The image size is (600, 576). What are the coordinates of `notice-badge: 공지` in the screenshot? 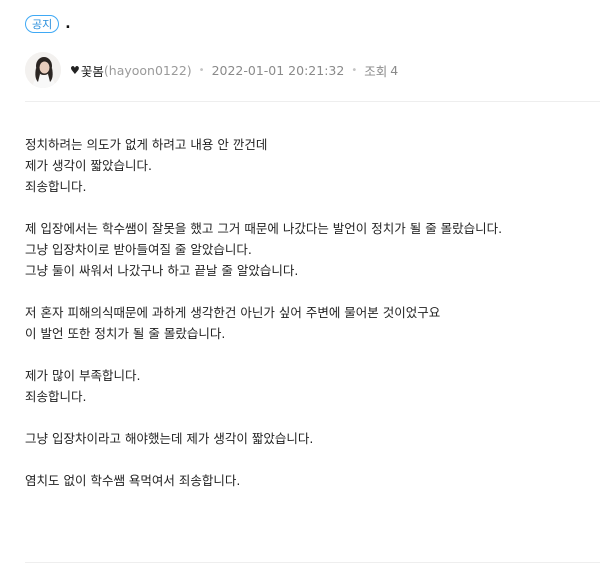 It's located at (42, 24).